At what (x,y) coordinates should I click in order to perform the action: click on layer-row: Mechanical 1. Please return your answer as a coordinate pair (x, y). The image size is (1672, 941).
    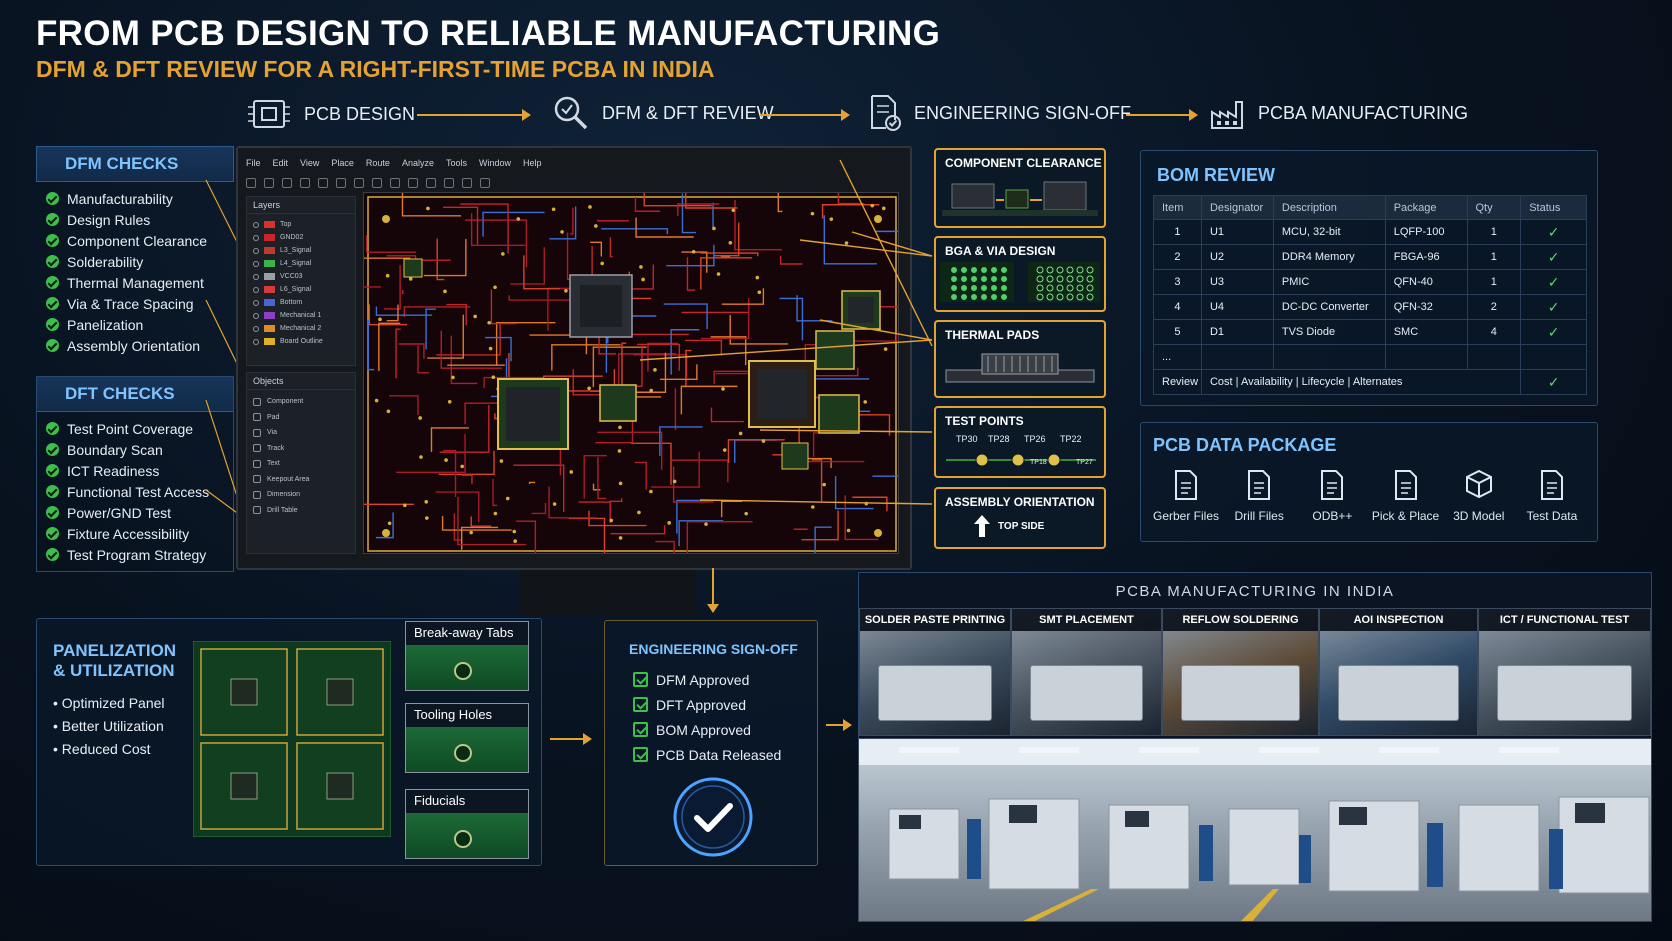
    Looking at the image, I should click on (301, 315).